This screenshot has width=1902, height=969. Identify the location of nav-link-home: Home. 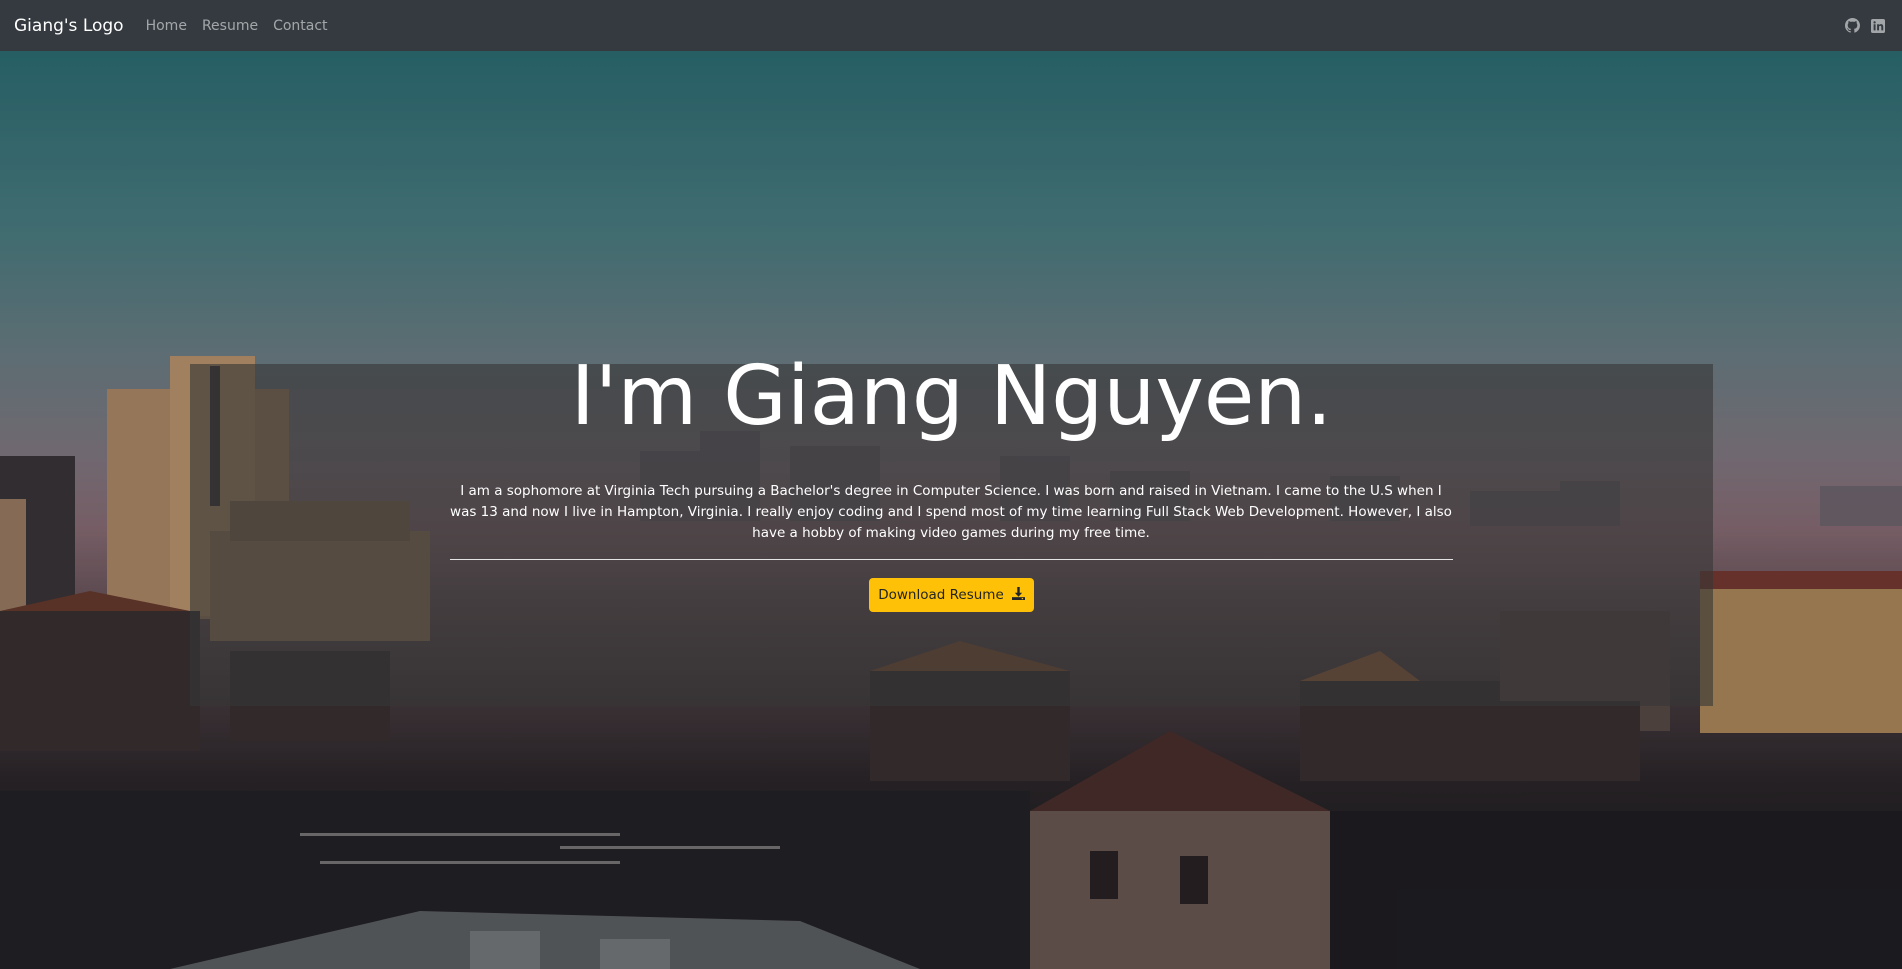
(166, 26).